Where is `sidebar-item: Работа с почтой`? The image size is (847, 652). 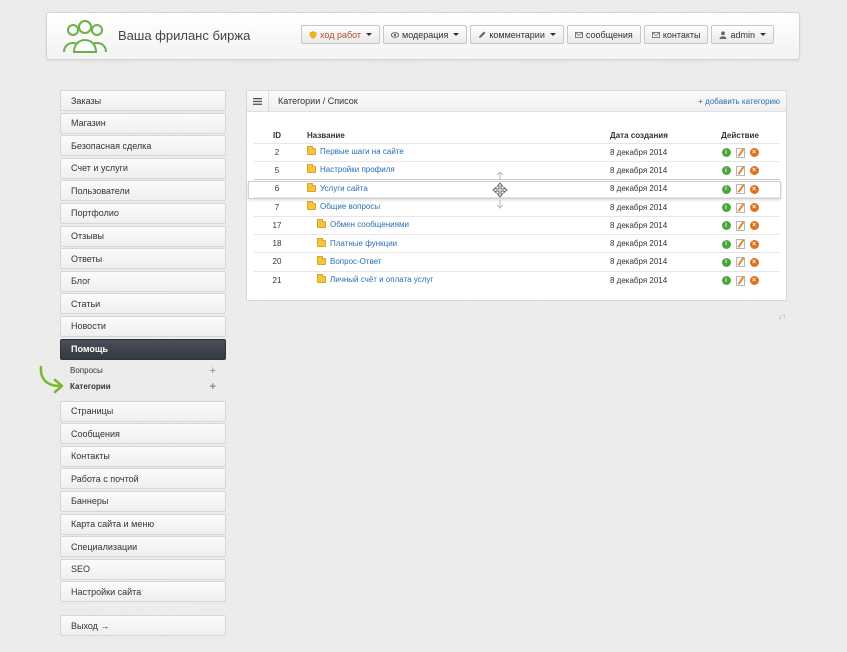 sidebar-item: Работа с почтой is located at coordinates (143, 479).